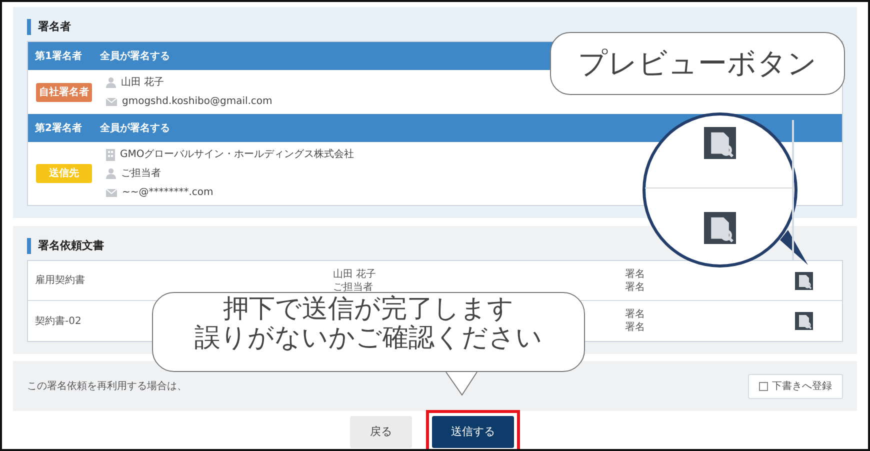 The image size is (870, 451). Describe the element at coordinates (197, 102) in the screenshot. I see `signer-detail: gmogshd.koshibo@gmail.com` at that location.